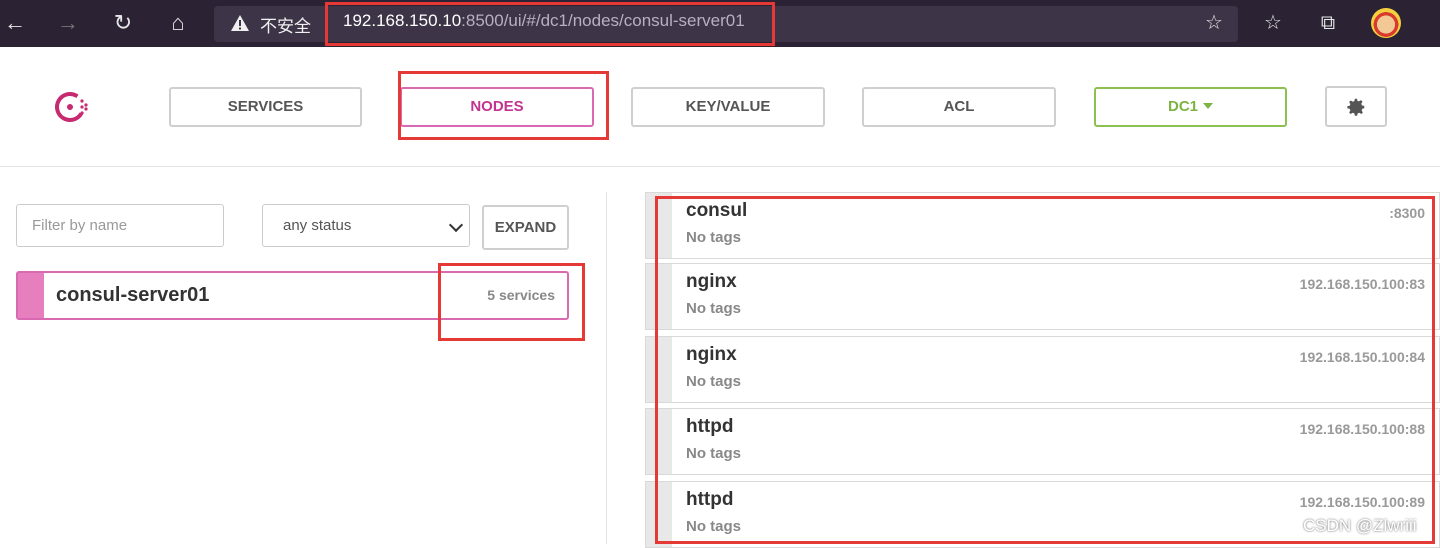 The image size is (1440, 548). Describe the element at coordinates (31, 295) in the screenshot. I see `node-status-bar` at that location.